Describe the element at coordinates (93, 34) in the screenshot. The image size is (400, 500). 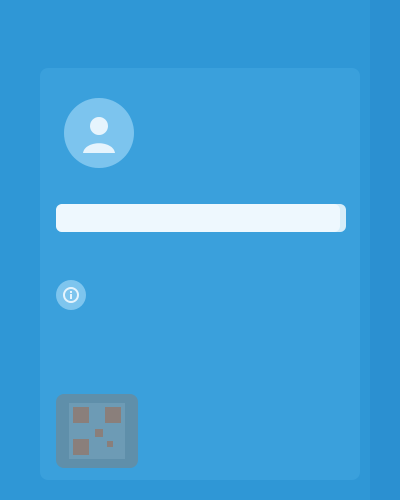
I see `top-menu-left` at that location.